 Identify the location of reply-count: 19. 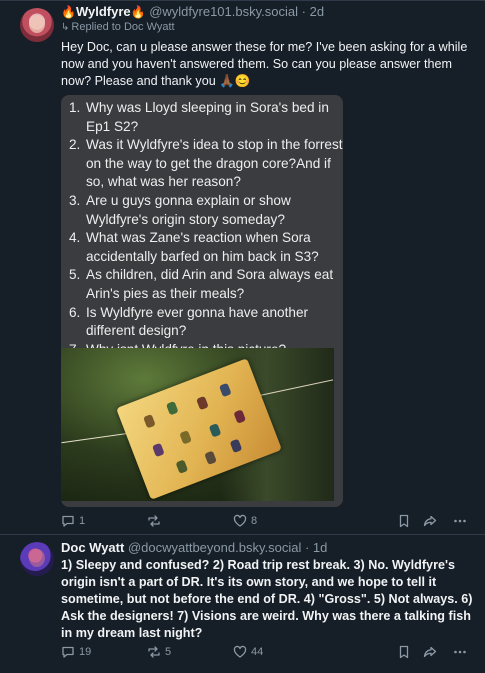
(85, 652).